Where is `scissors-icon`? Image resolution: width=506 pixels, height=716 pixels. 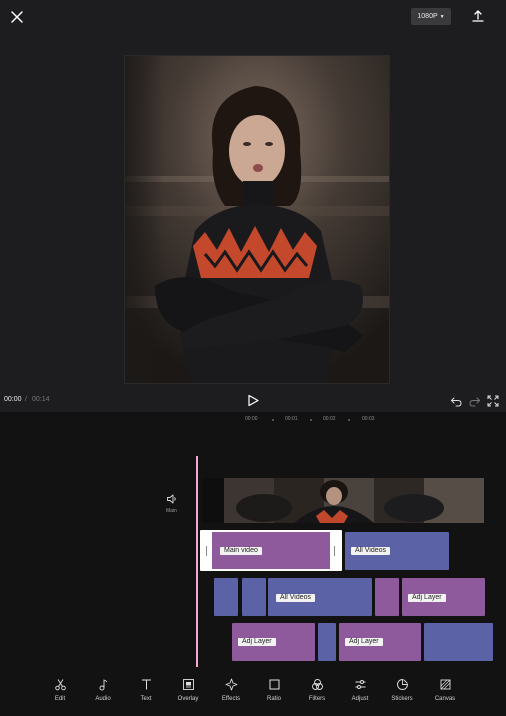 scissors-icon is located at coordinates (60, 685).